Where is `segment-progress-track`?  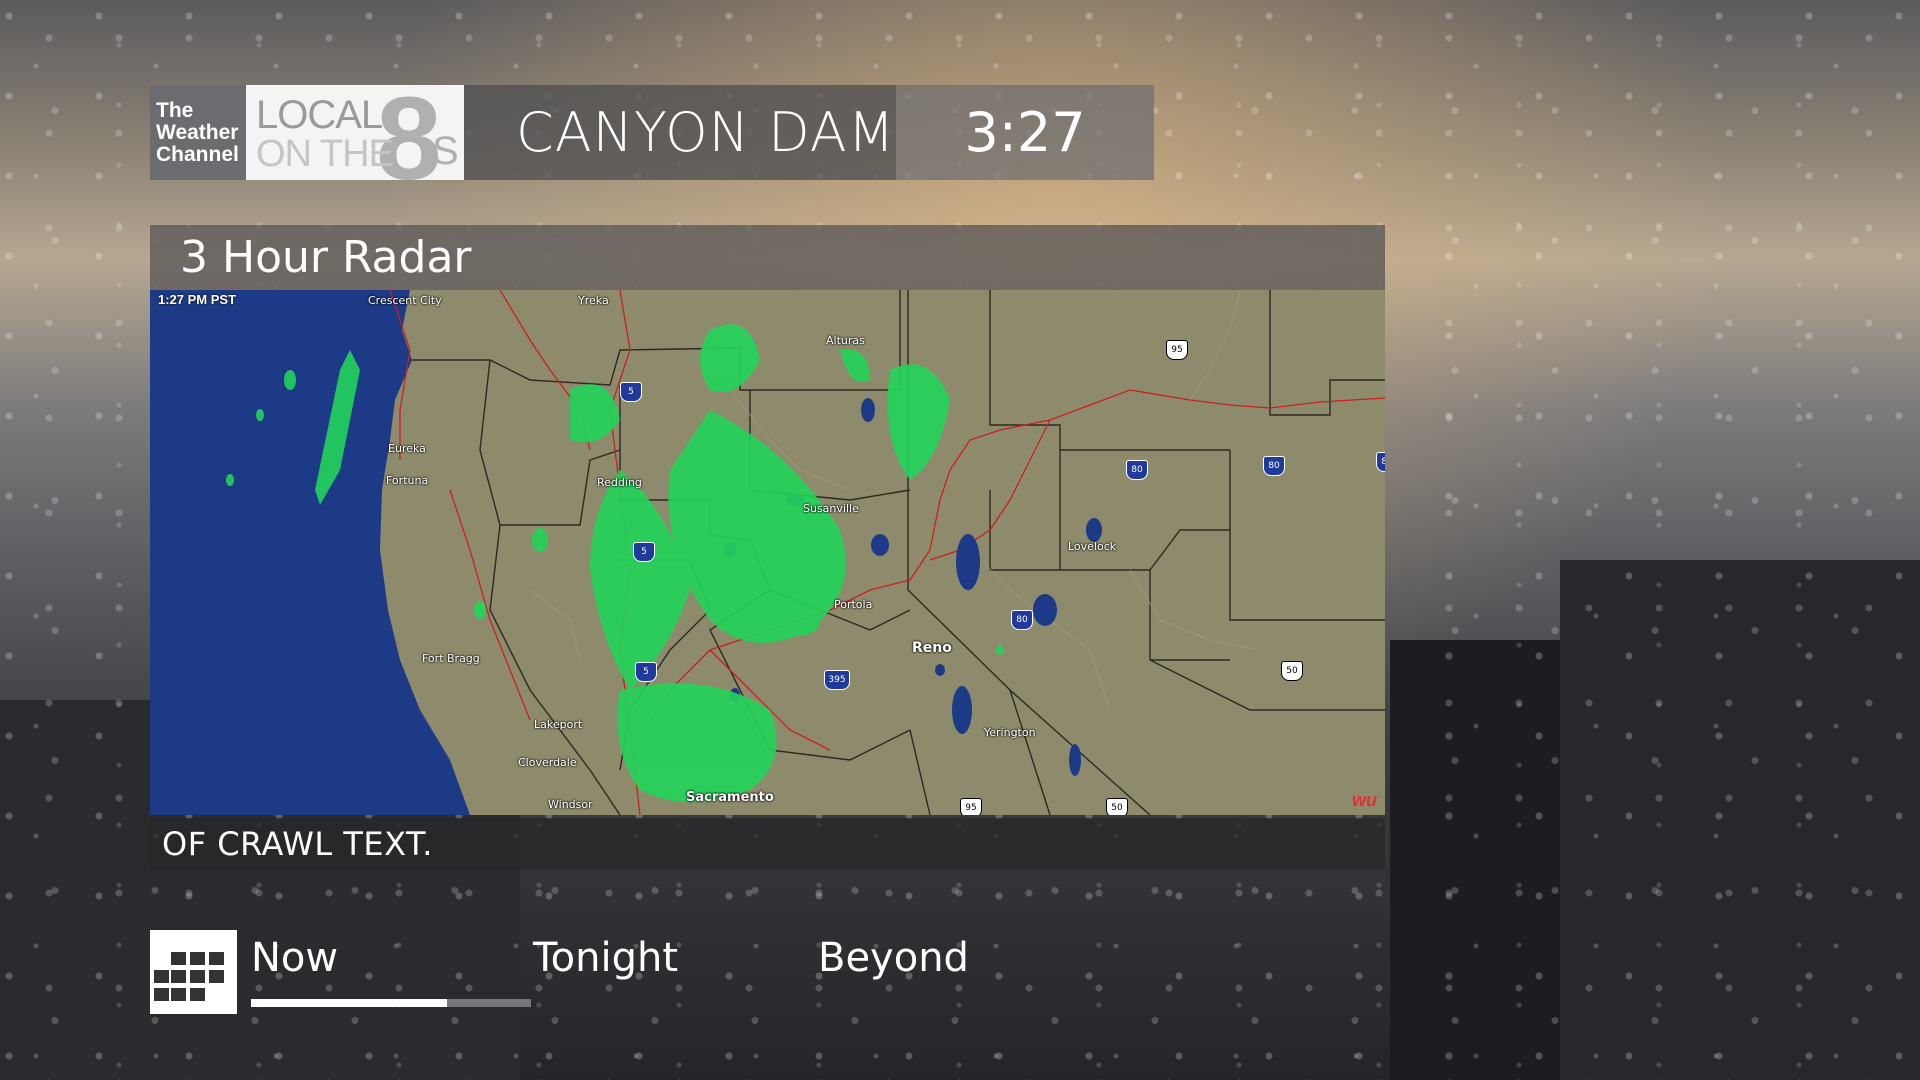 segment-progress-track is located at coordinates (391, 1003).